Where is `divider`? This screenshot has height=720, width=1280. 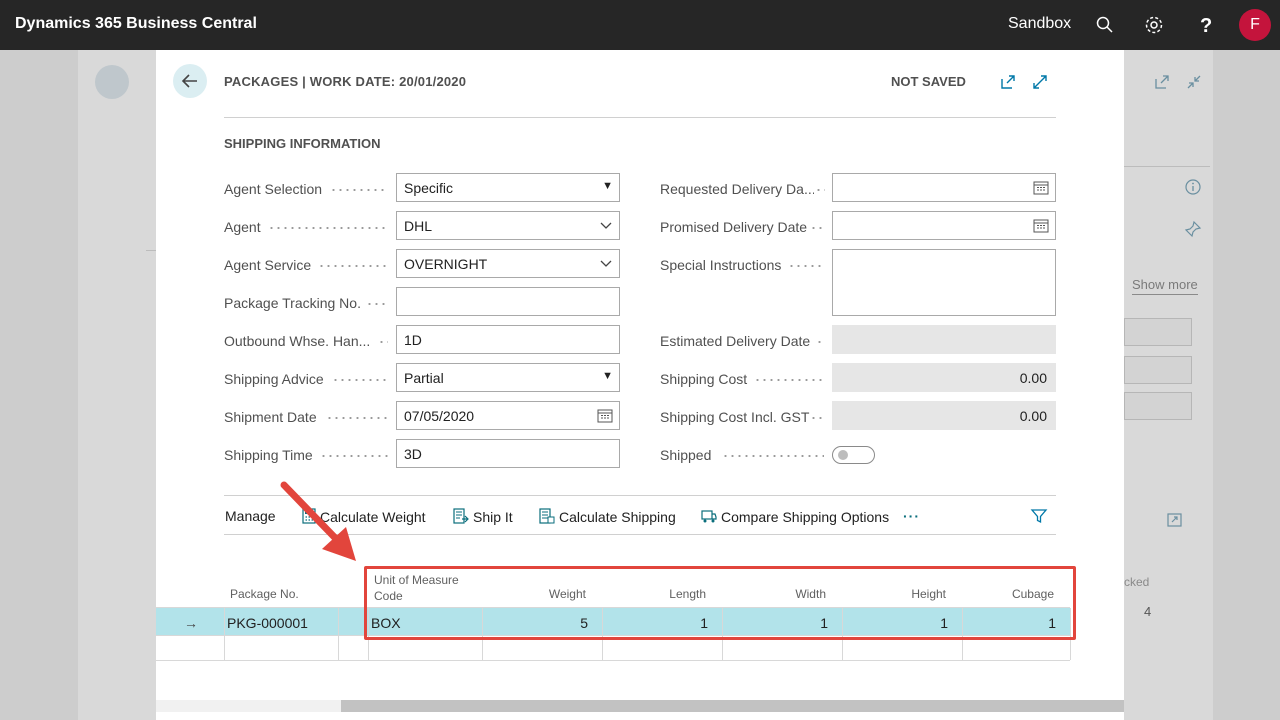 divider is located at coordinates (640, 117).